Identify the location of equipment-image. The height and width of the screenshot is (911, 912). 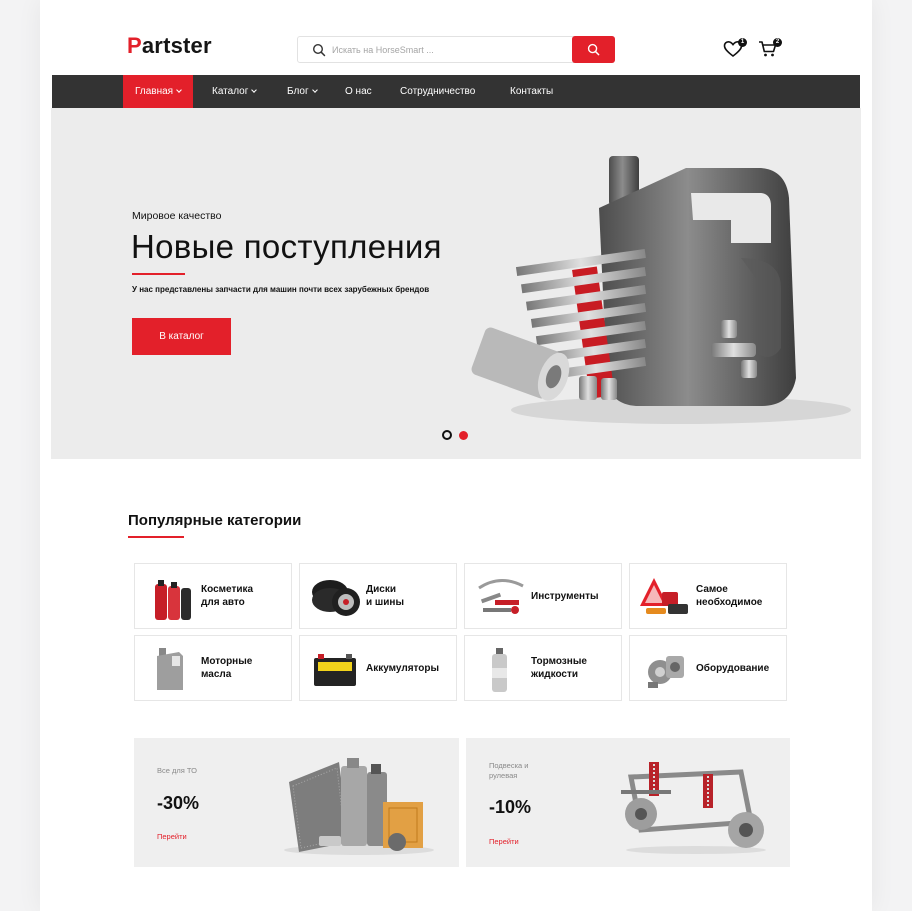
(666, 672).